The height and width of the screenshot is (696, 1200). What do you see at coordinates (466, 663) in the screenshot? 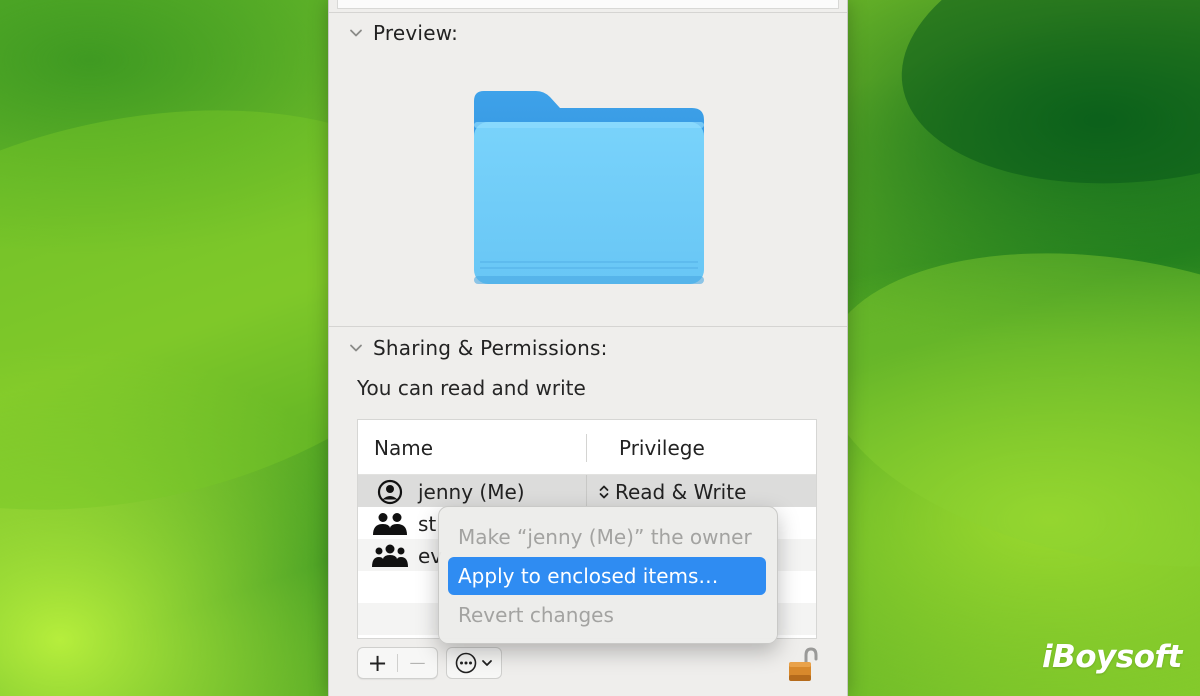
I see `ellipsis-circle-icon` at bounding box center [466, 663].